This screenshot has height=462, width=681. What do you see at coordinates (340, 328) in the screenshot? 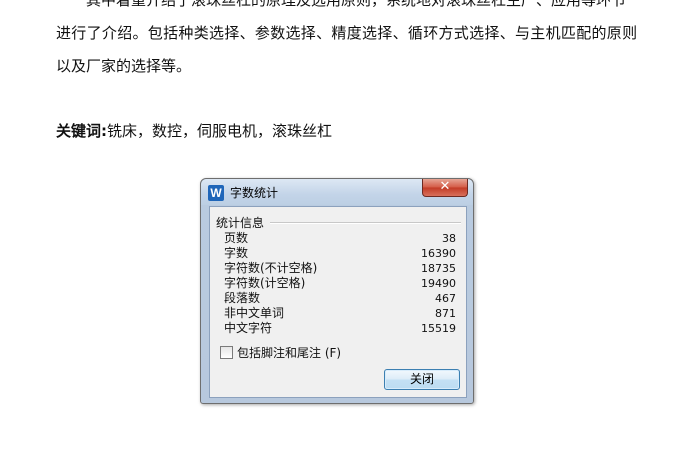
I see `stat-row: 中文字符 15519` at bounding box center [340, 328].